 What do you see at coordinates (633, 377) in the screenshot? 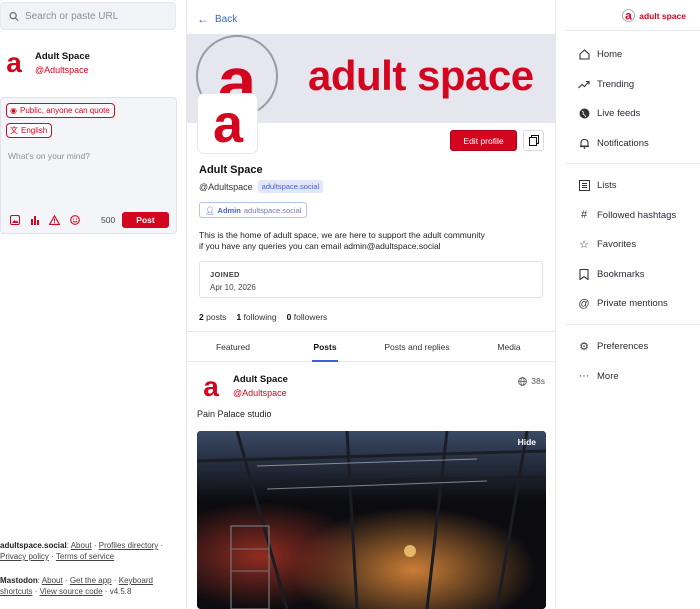
I see `nav-item-more: ··· More` at bounding box center [633, 377].